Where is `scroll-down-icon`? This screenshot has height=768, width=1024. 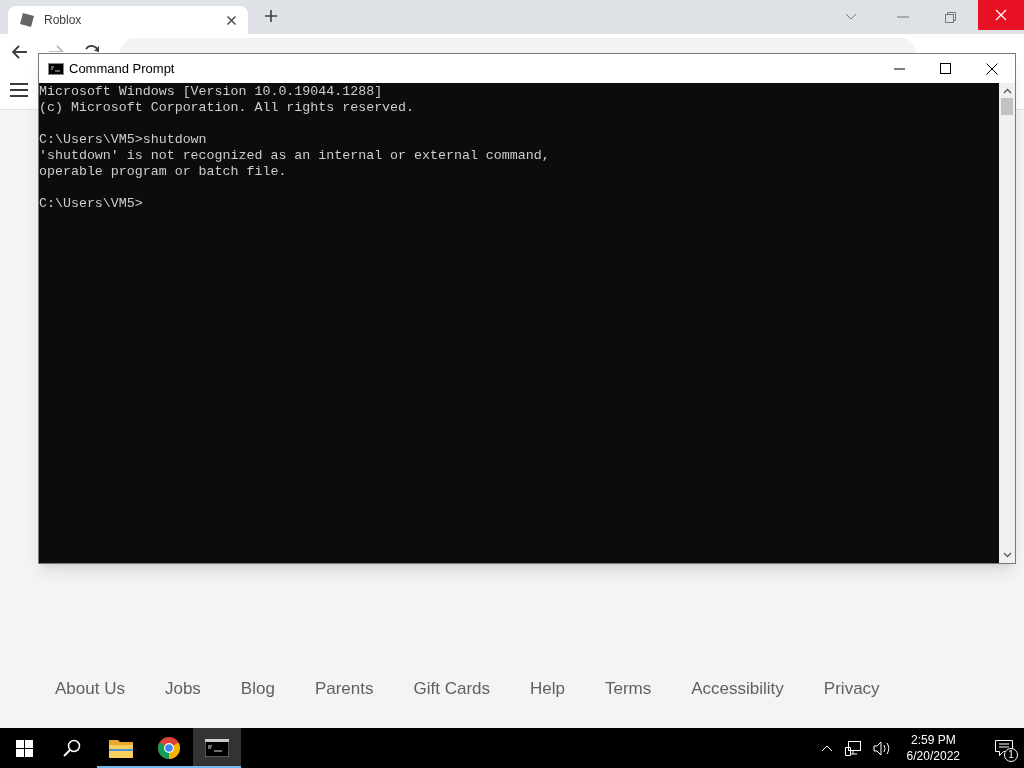 scroll-down-icon is located at coordinates (1007, 555).